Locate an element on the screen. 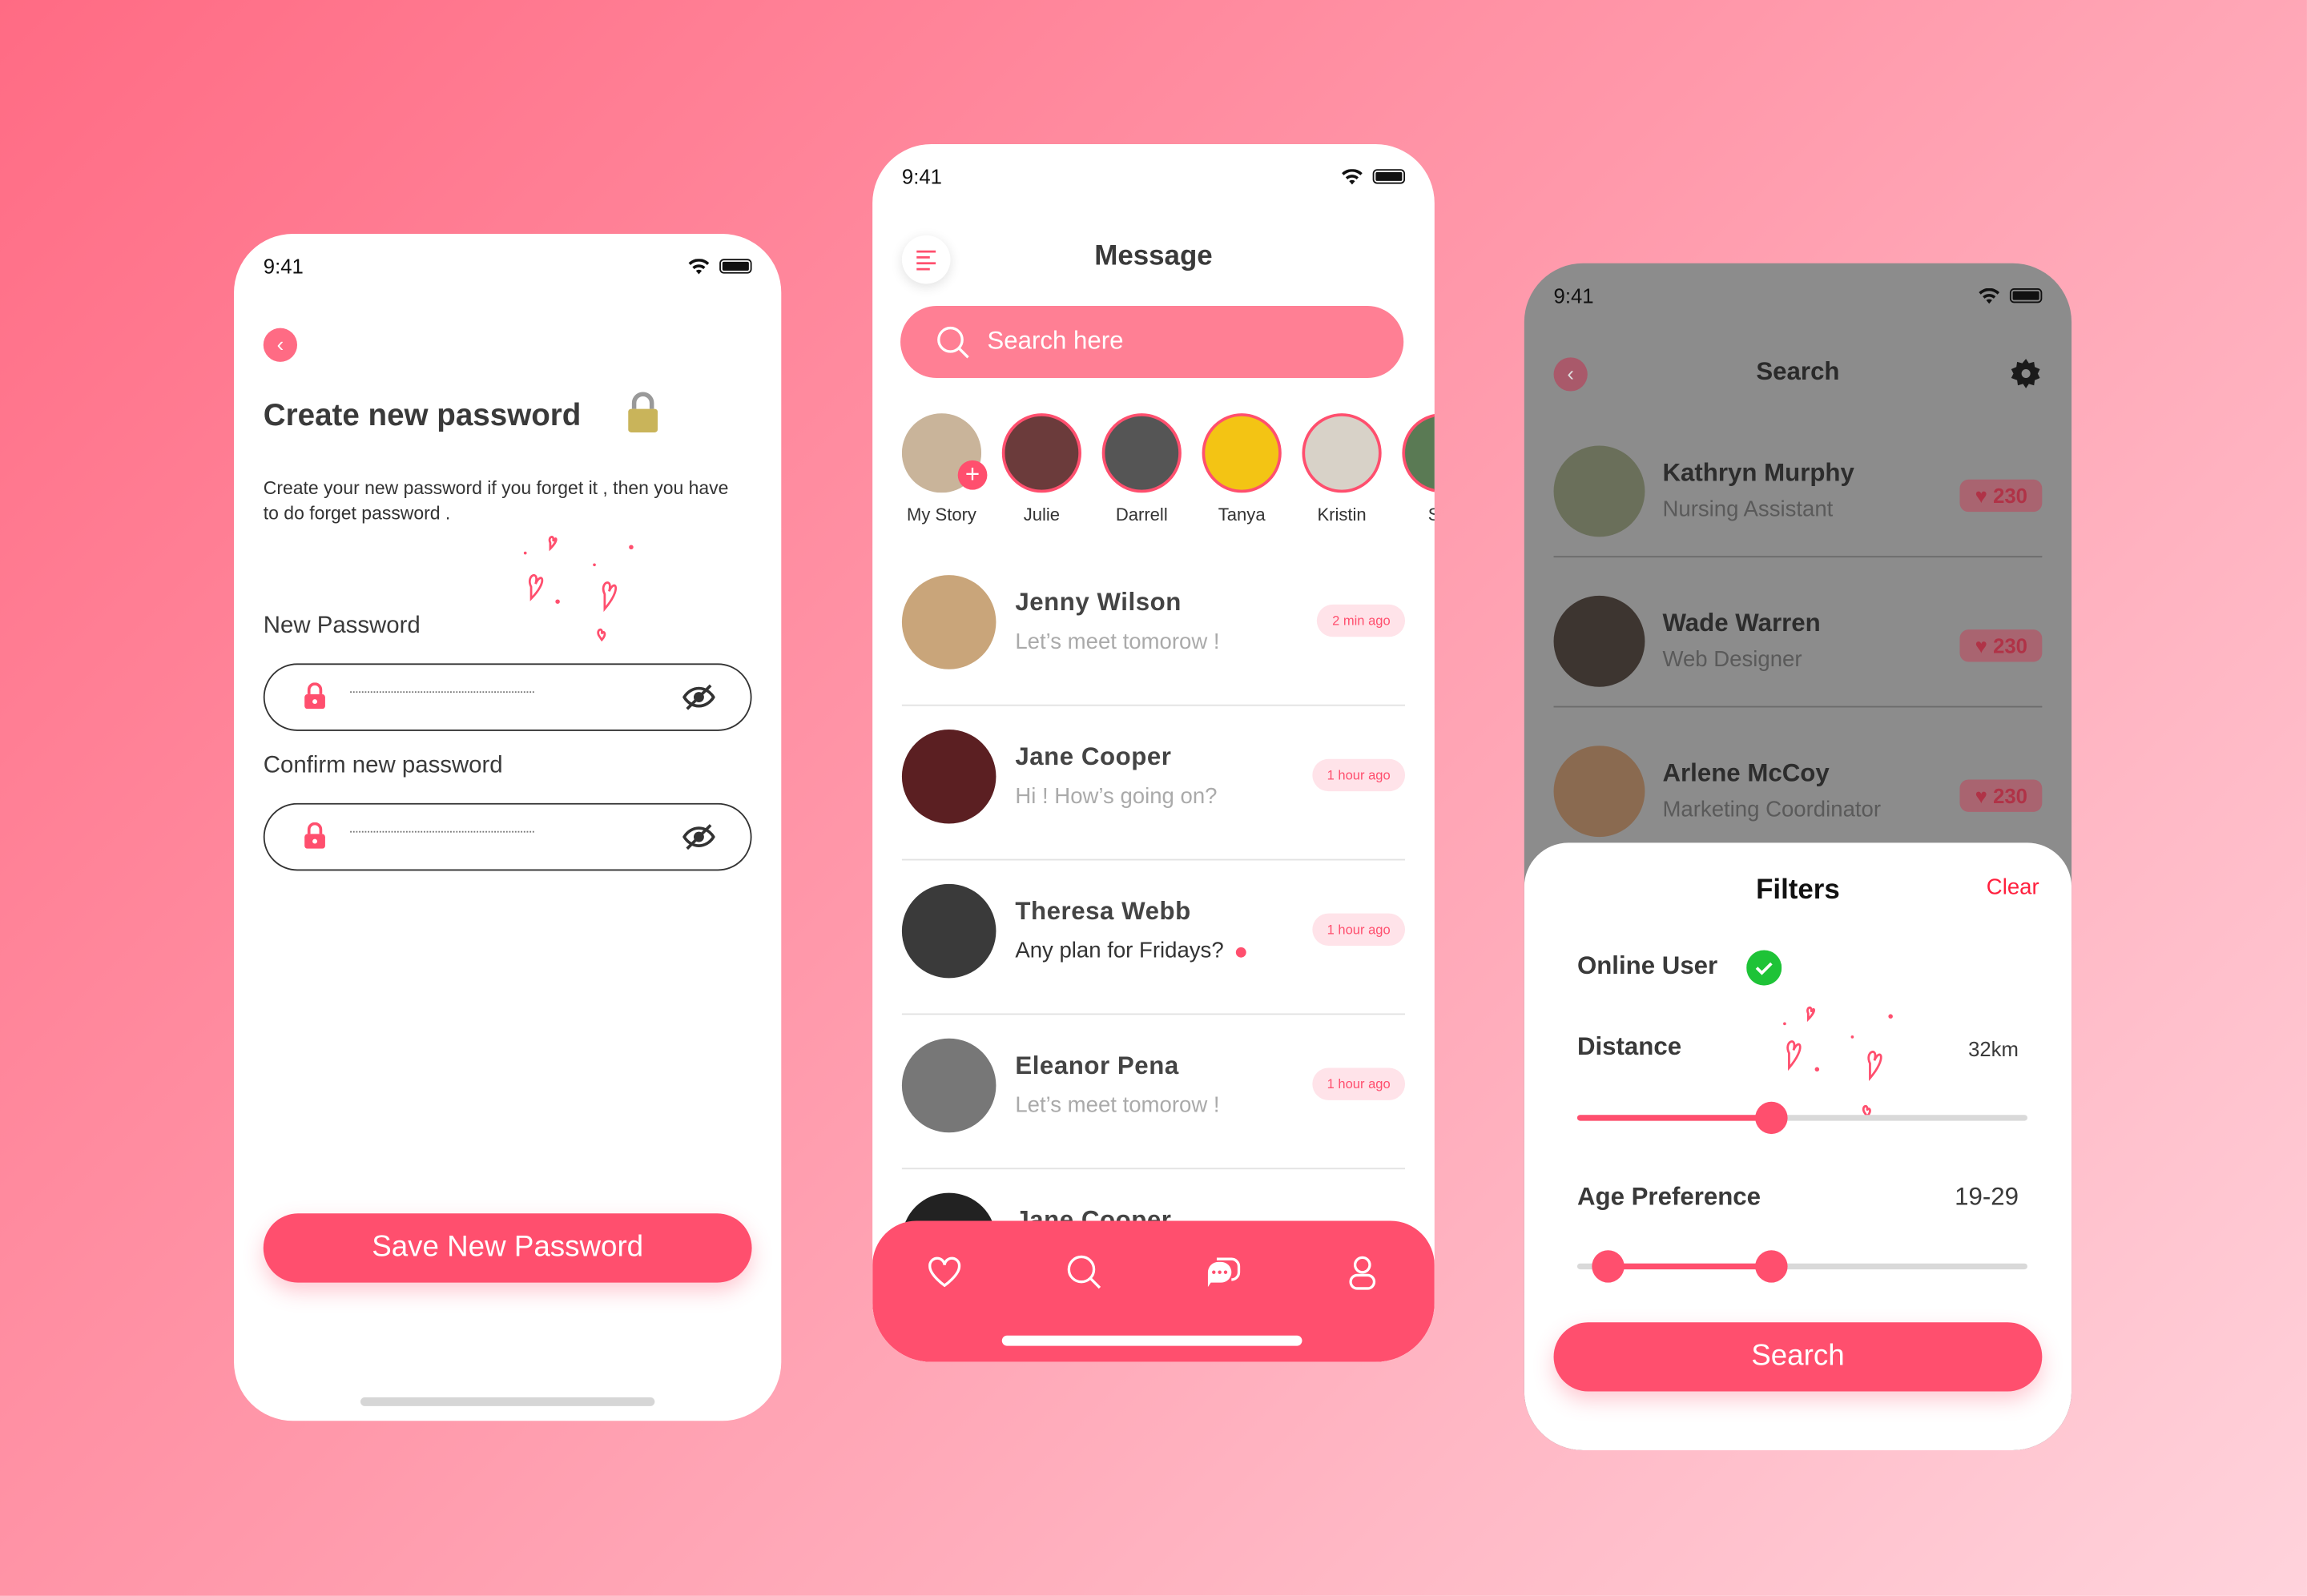  story-name: Tanya is located at coordinates (1242, 514).